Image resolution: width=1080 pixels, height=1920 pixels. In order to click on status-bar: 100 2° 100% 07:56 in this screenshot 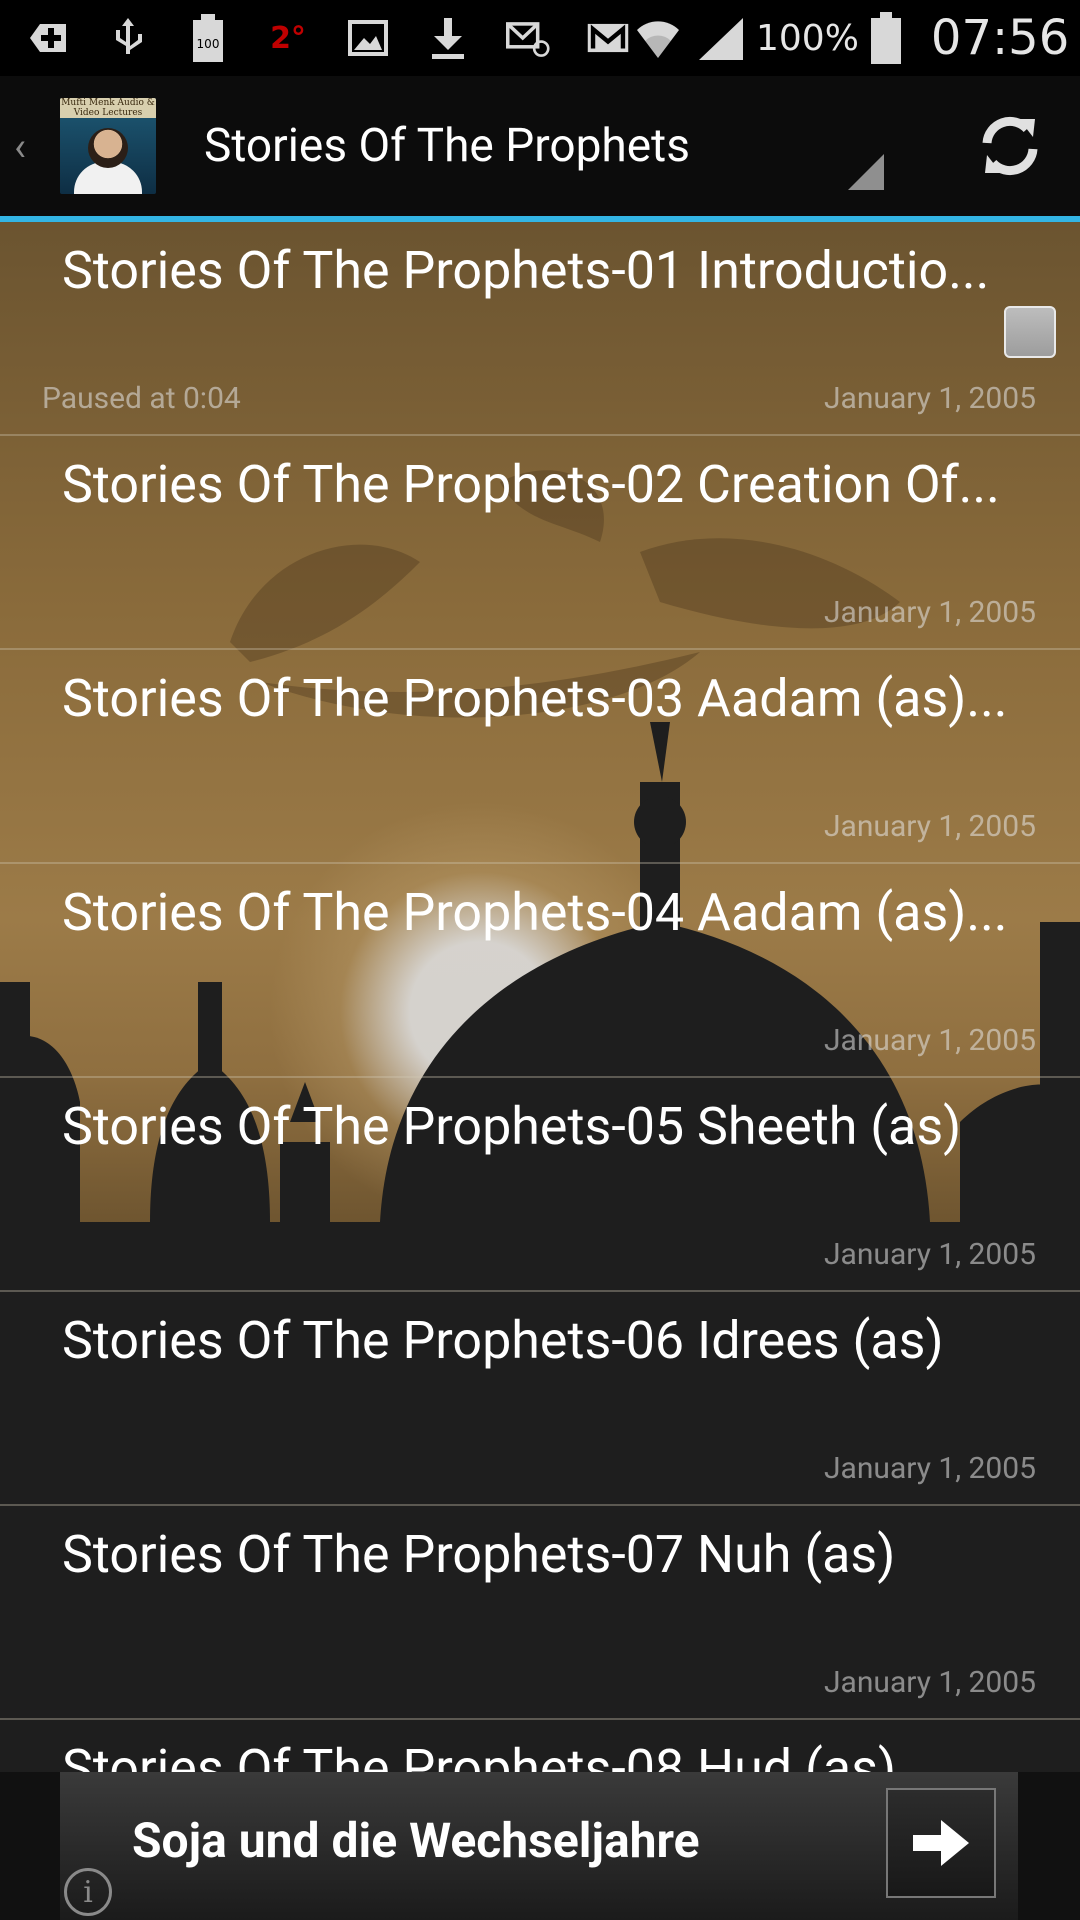, I will do `click(540, 38)`.